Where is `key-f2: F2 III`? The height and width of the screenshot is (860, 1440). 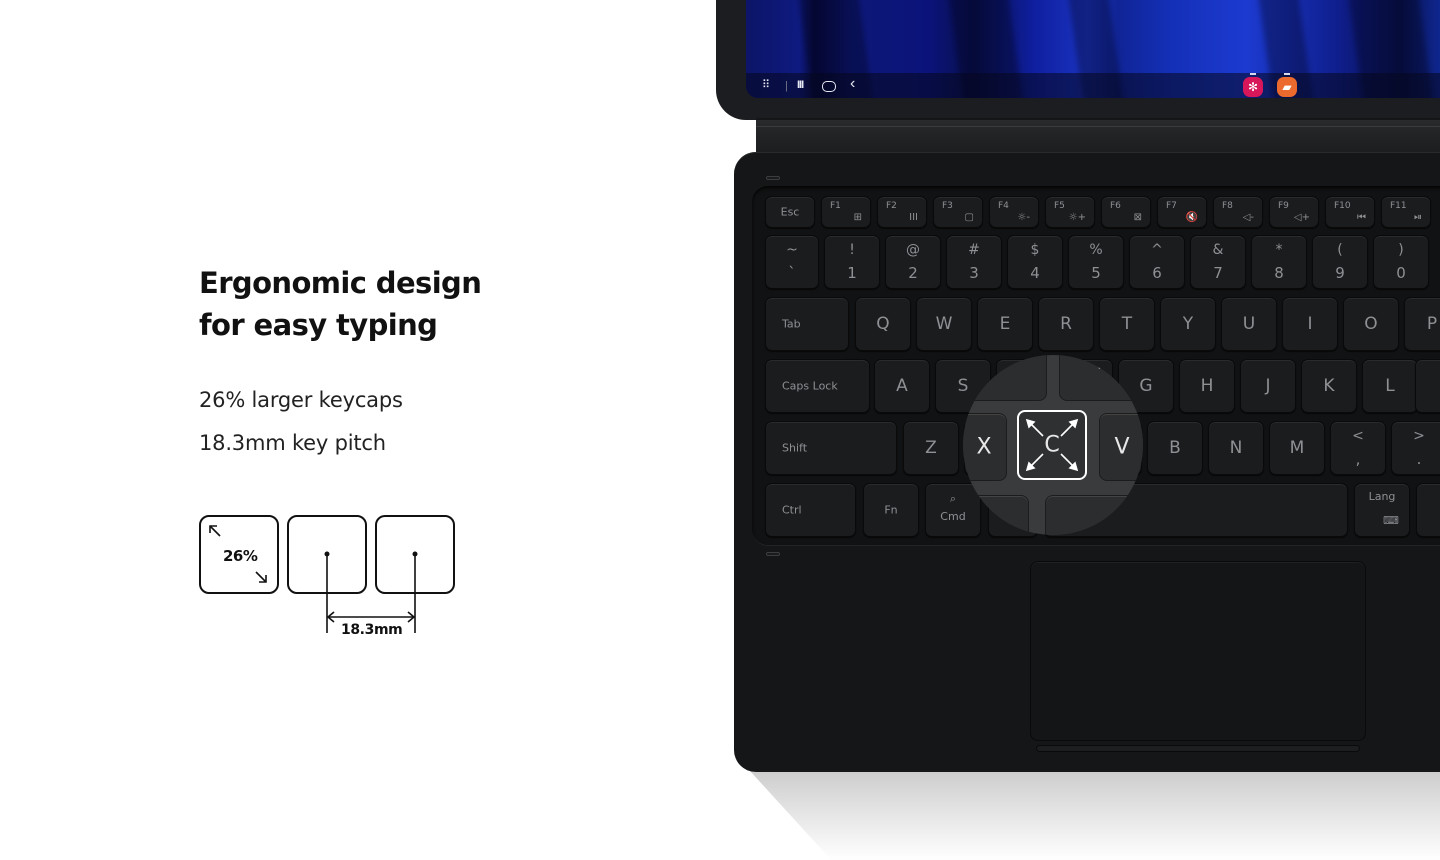
key-f2: F2 III is located at coordinates (902, 212).